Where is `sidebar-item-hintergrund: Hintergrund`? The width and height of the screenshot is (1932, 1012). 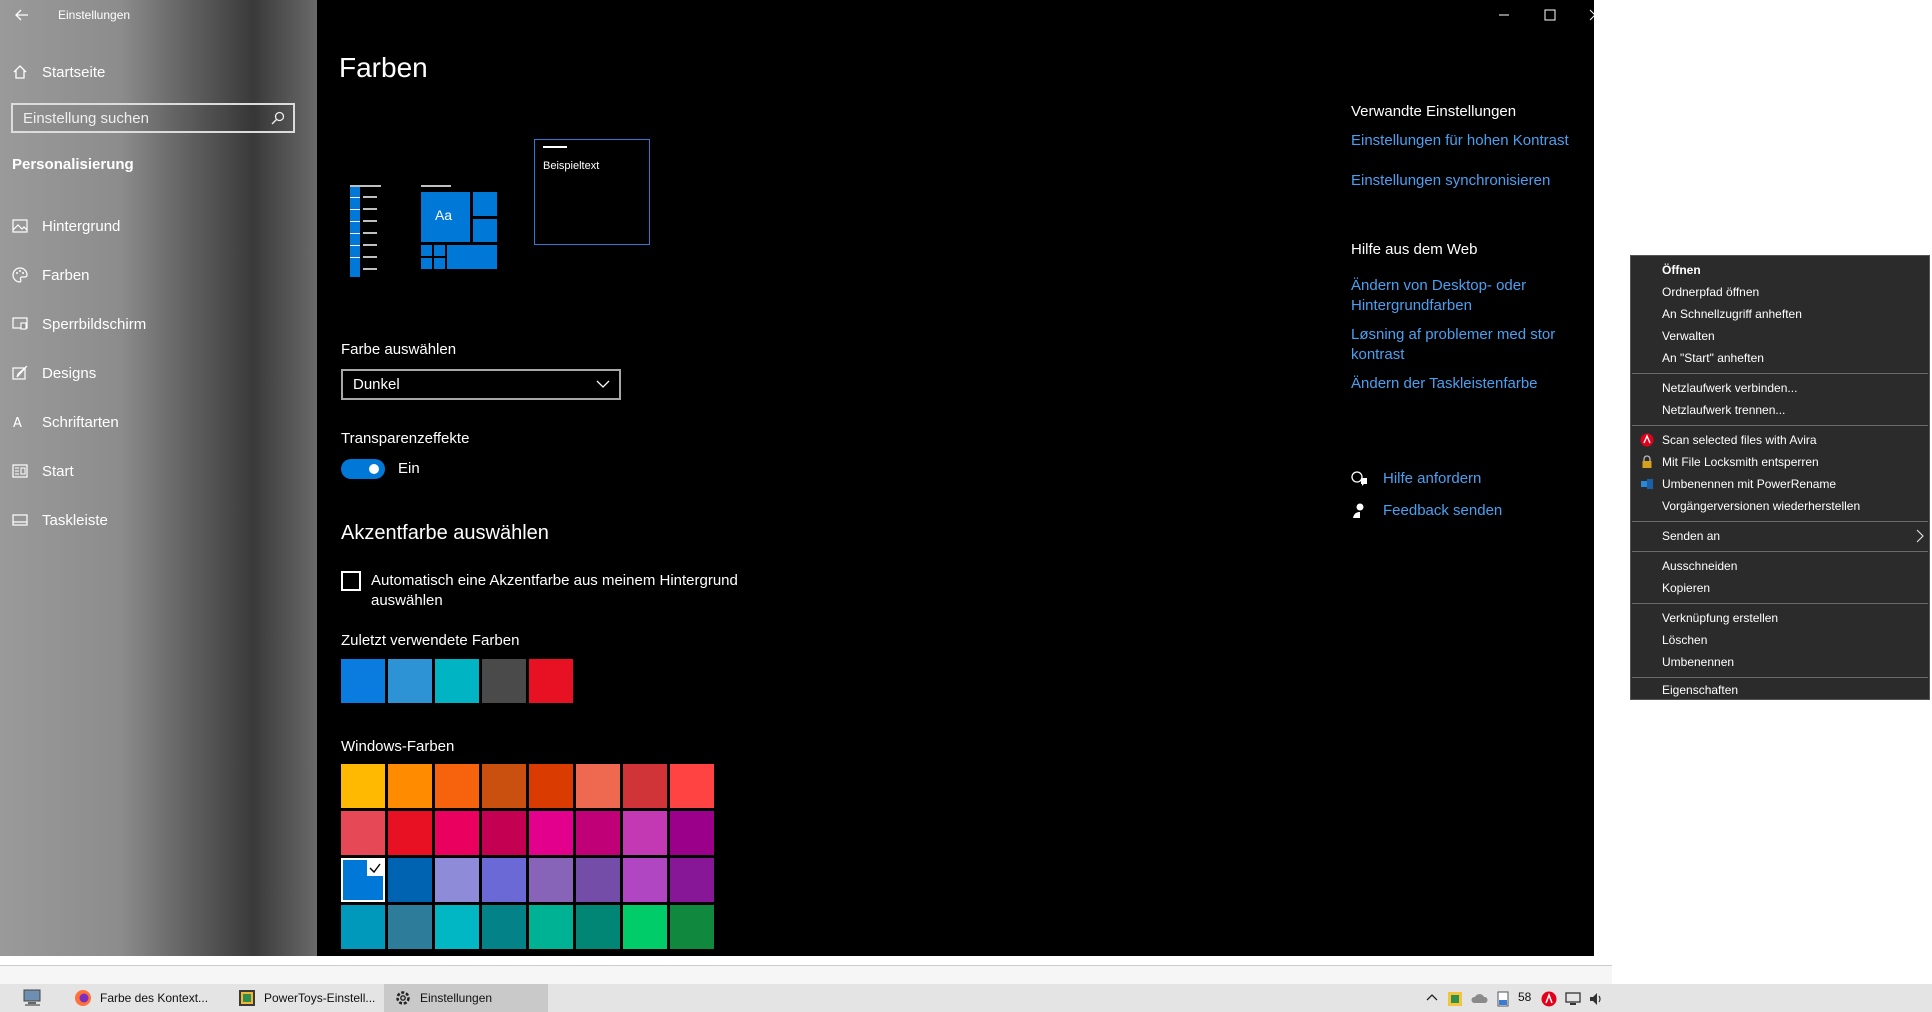
sidebar-item-hintergrund: Hintergrund is located at coordinates (66, 226).